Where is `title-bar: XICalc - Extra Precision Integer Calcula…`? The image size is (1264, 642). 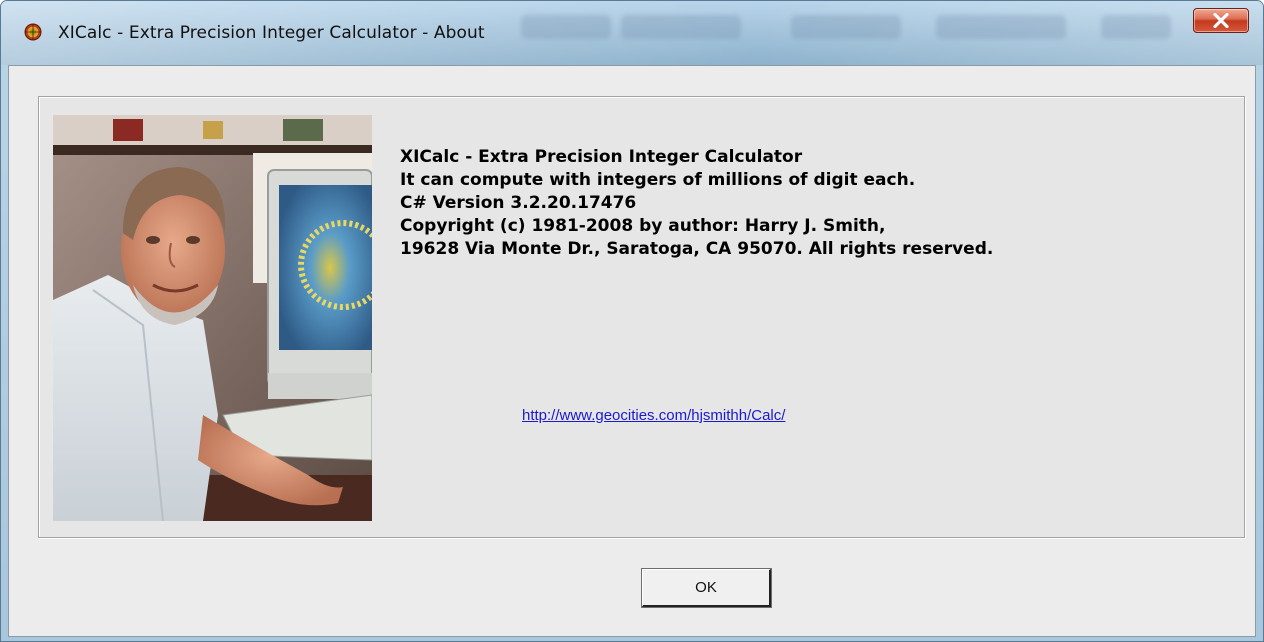 title-bar: XICalc - Extra Precision Integer Calcula… is located at coordinates (632, 33).